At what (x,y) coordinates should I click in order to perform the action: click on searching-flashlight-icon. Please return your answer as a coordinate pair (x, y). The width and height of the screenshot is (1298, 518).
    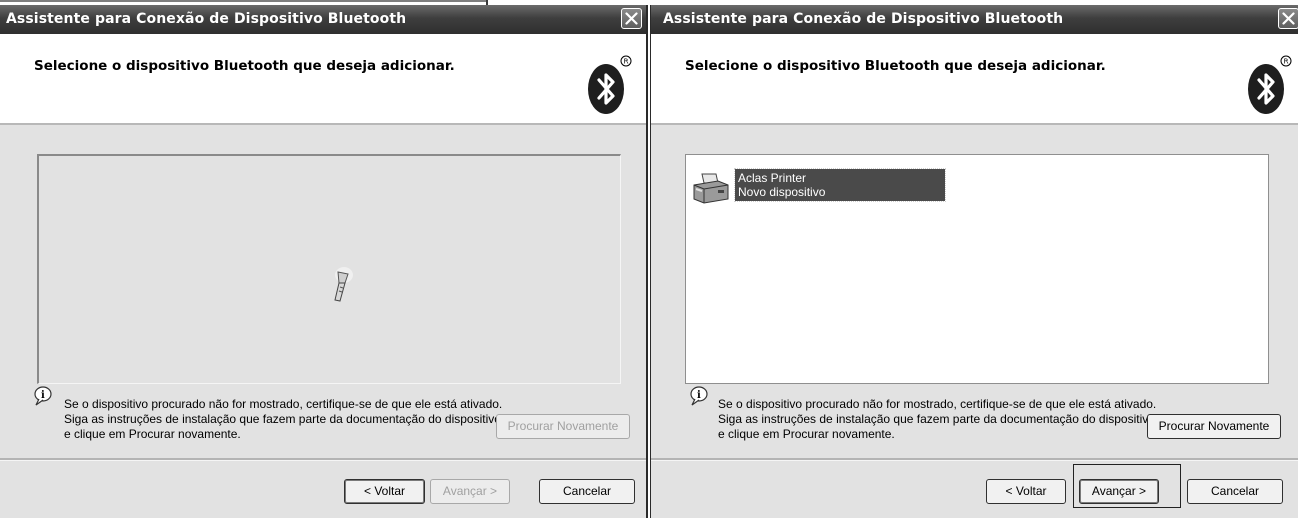
    Looking at the image, I should click on (343, 284).